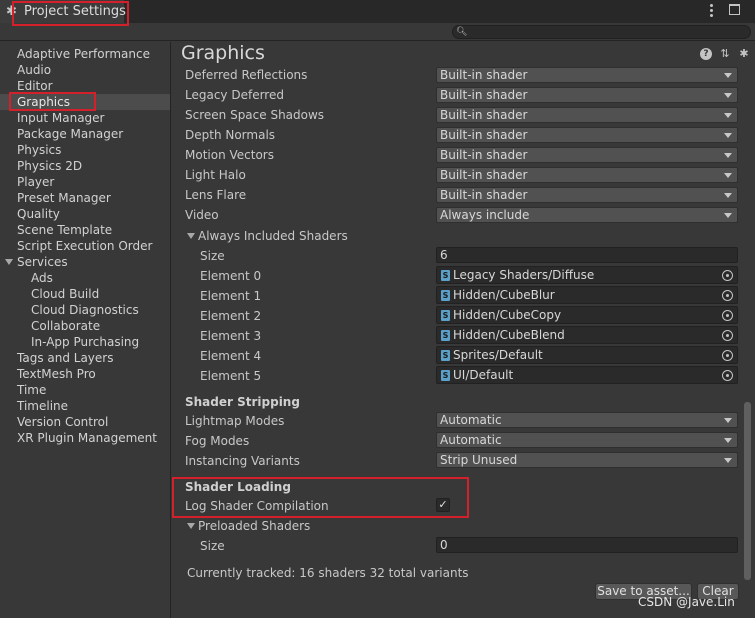  I want to click on row-label: Video, so click(202, 215).